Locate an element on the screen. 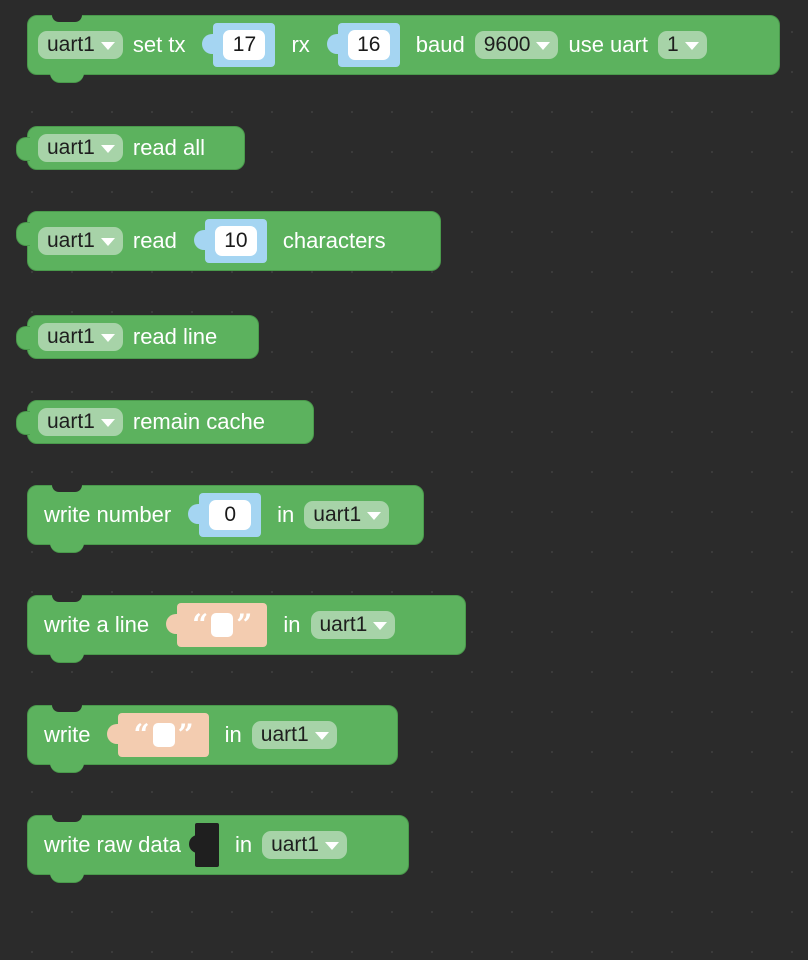  baud-rate-dropdown: 9600 is located at coordinates (516, 45).